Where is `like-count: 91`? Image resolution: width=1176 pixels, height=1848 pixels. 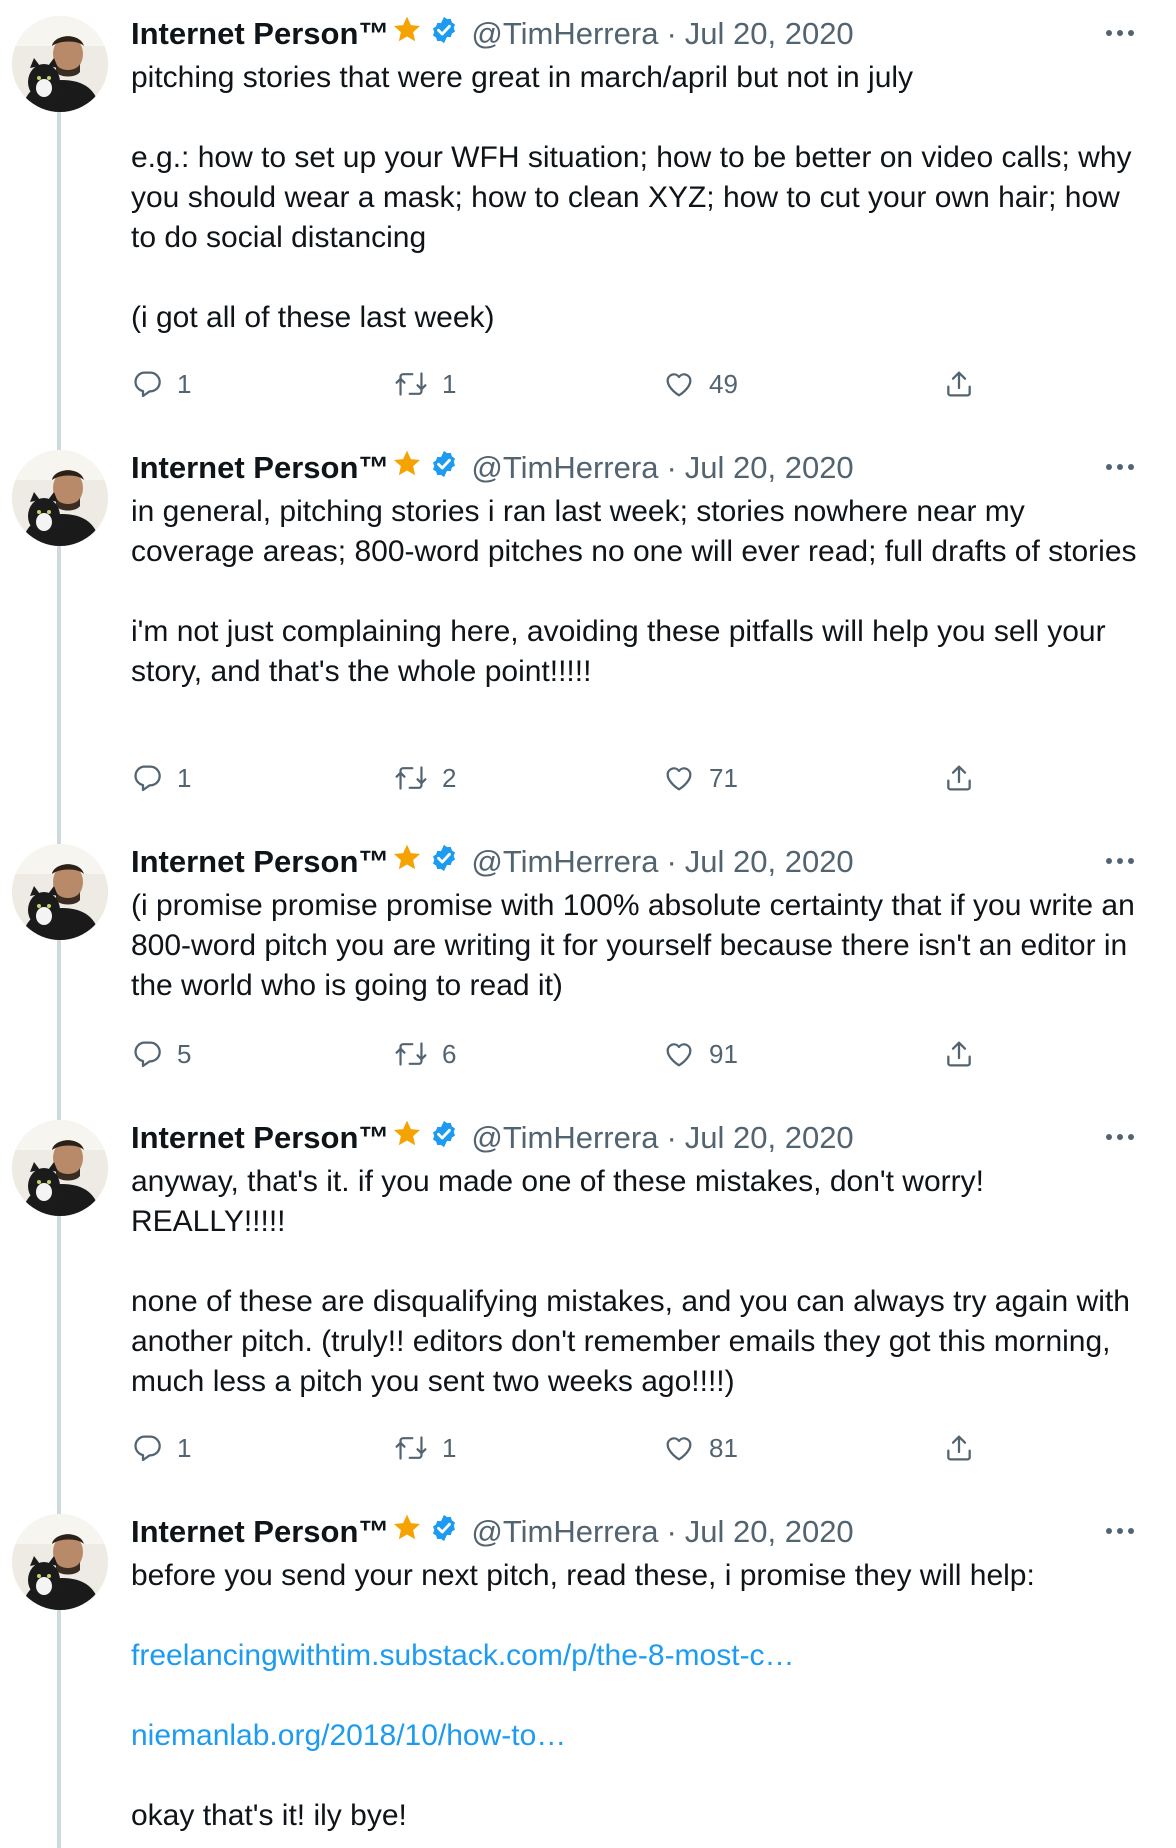 like-count: 91 is located at coordinates (723, 1053).